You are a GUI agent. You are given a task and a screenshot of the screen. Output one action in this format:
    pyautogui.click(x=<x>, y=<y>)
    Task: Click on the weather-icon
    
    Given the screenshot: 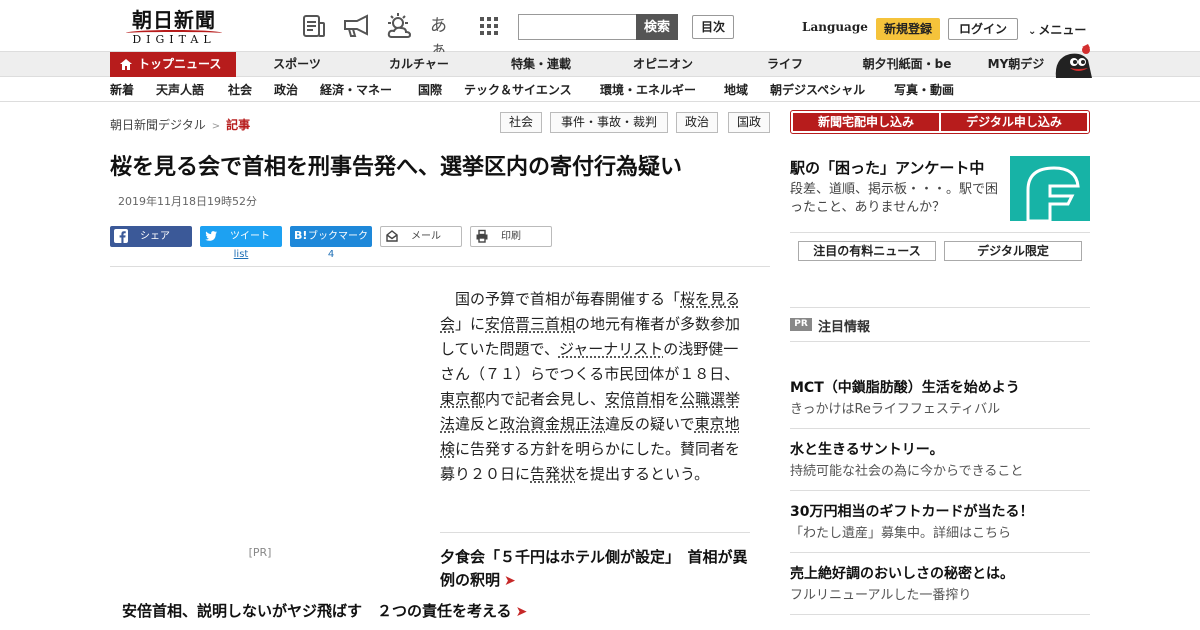 What is the action you would take?
    pyautogui.click(x=399, y=26)
    